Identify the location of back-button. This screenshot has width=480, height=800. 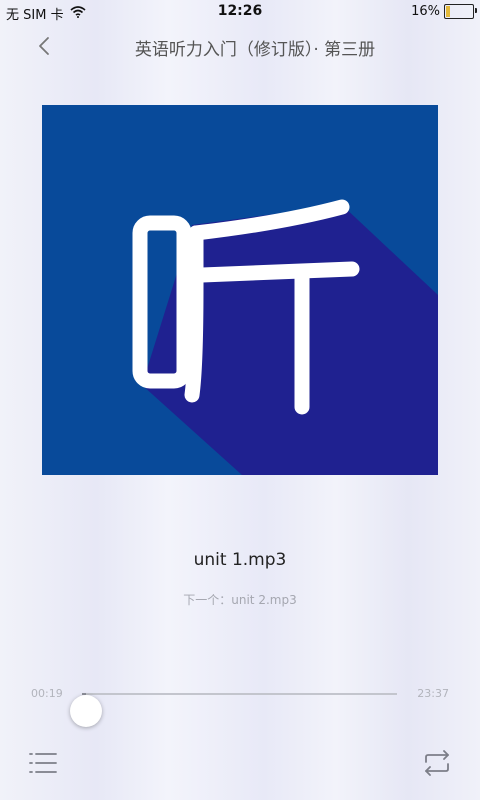
(44, 46).